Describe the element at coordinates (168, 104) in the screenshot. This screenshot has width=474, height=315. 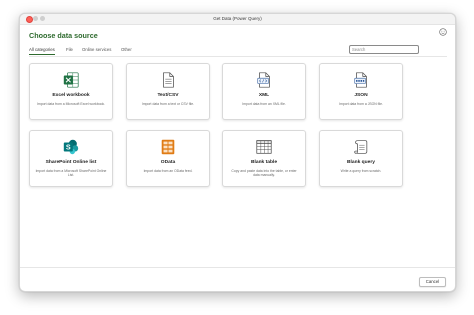
I see `card-description: Import data from a text or CSV file.` at that location.